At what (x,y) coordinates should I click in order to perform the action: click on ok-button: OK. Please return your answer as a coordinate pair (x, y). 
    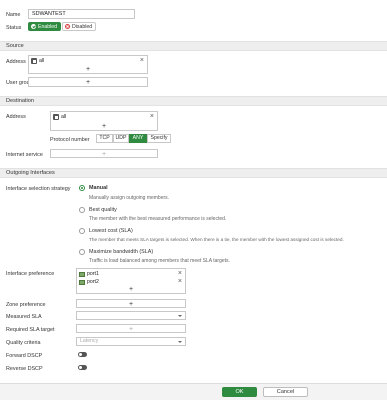
    Looking at the image, I should click on (239, 392).